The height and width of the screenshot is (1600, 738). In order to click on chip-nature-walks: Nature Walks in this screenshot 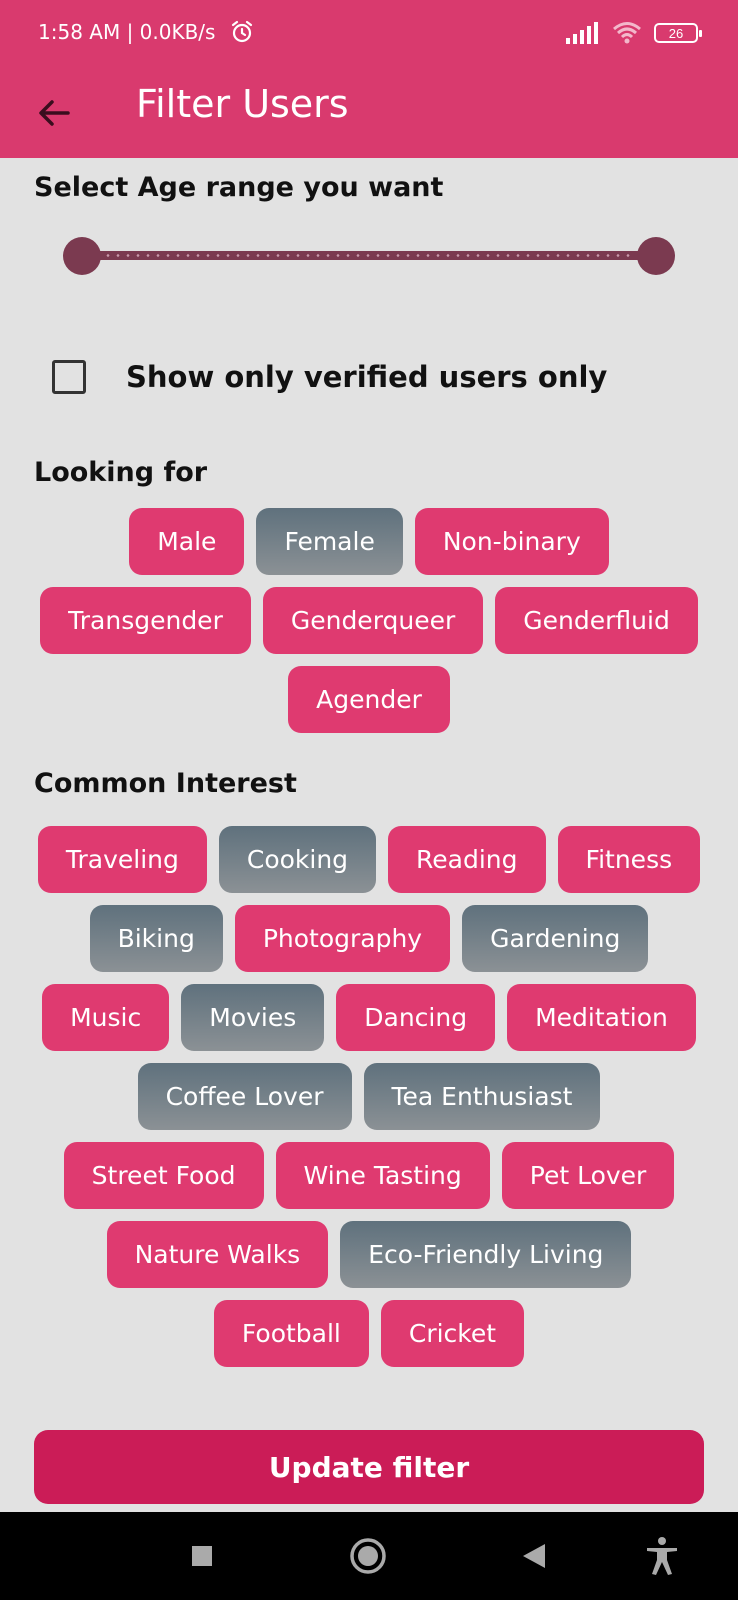, I will do `click(217, 1254)`.